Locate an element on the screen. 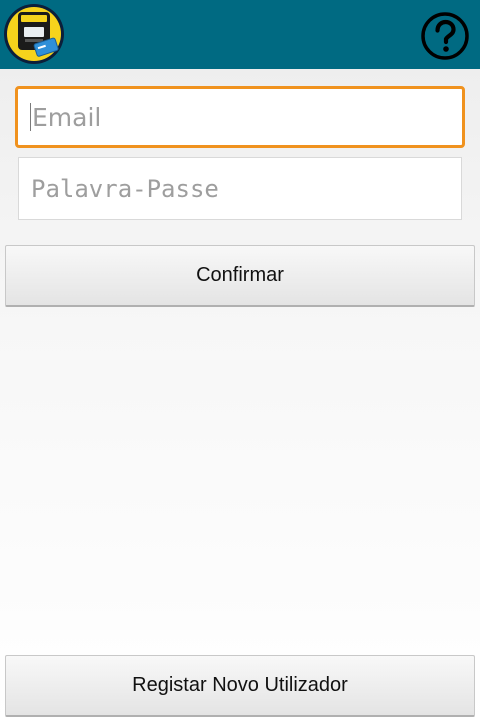  register-button-label: Registar Novo Utilizador is located at coordinates (240, 685).